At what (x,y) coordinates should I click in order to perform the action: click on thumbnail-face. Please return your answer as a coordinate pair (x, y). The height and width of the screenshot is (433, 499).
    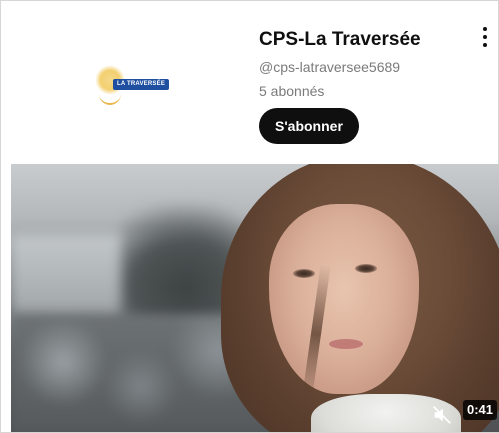
    Looking at the image, I should click on (344, 299).